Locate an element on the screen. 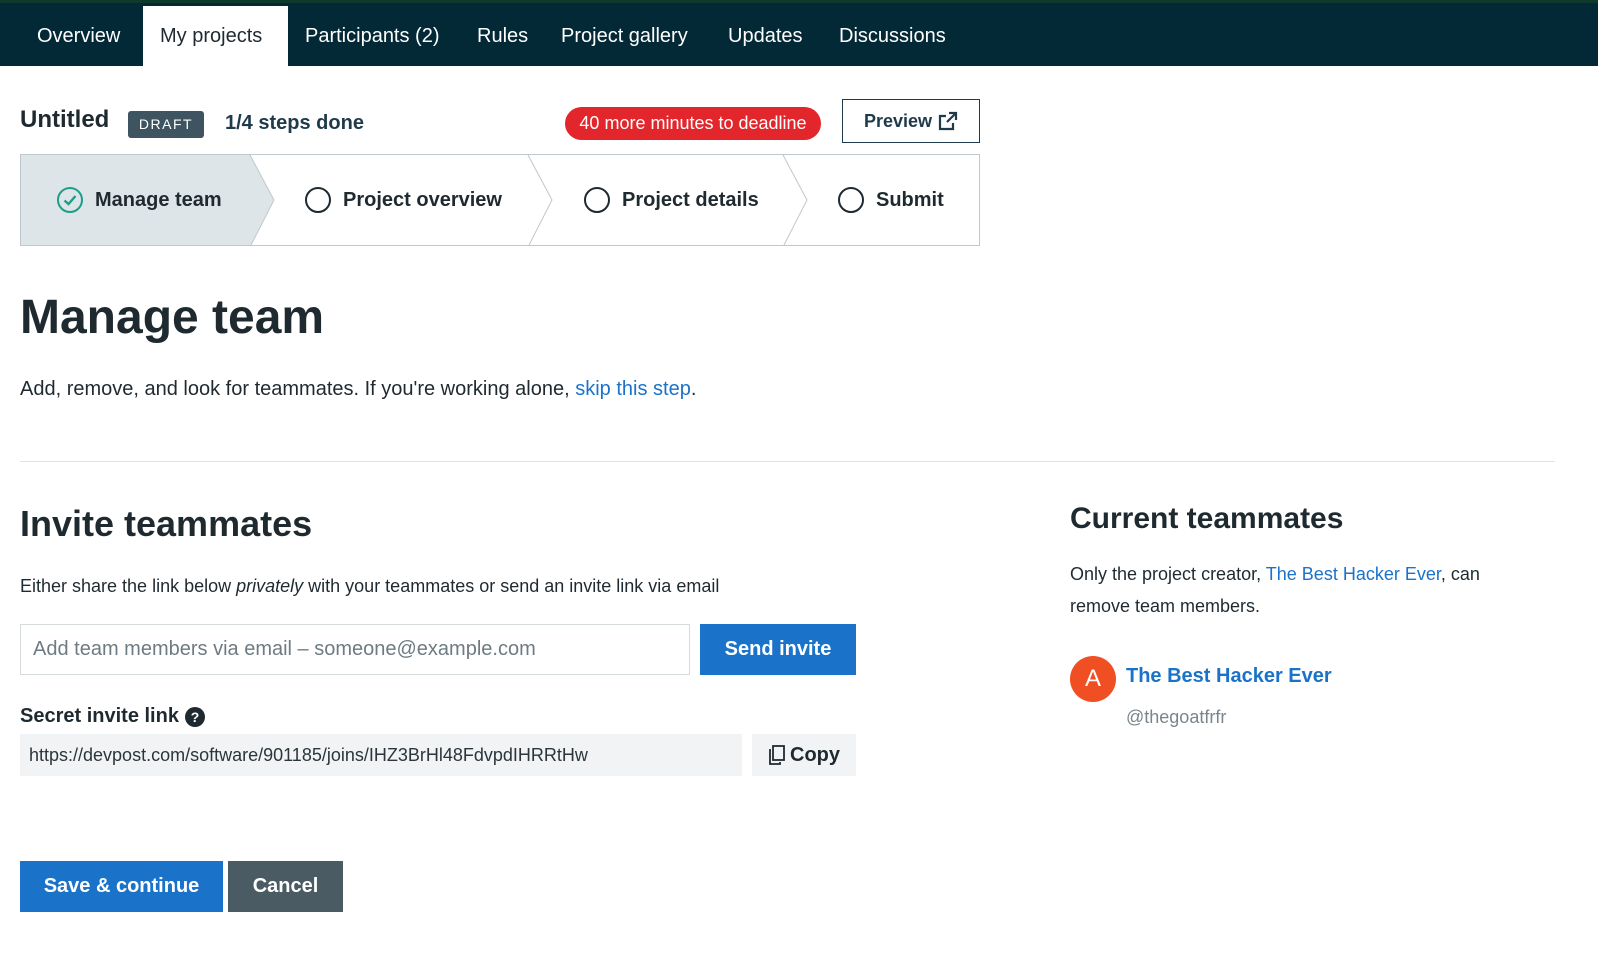 This screenshot has width=1598, height=966. section-divider is located at coordinates (787, 461).